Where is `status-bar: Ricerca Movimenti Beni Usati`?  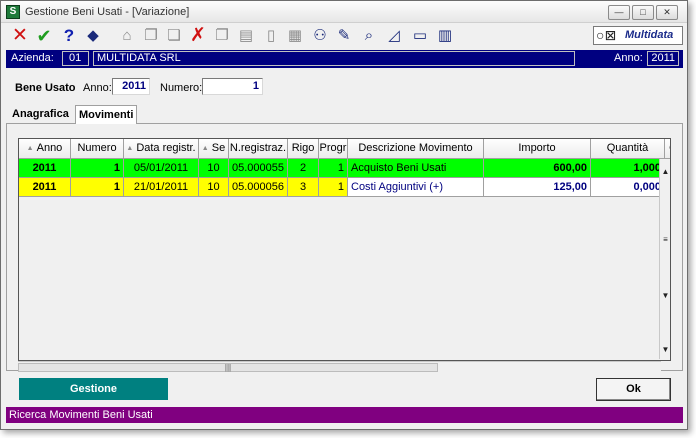
status-bar: Ricerca Movimenti Beni Usati is located at coordinates (344, 415).